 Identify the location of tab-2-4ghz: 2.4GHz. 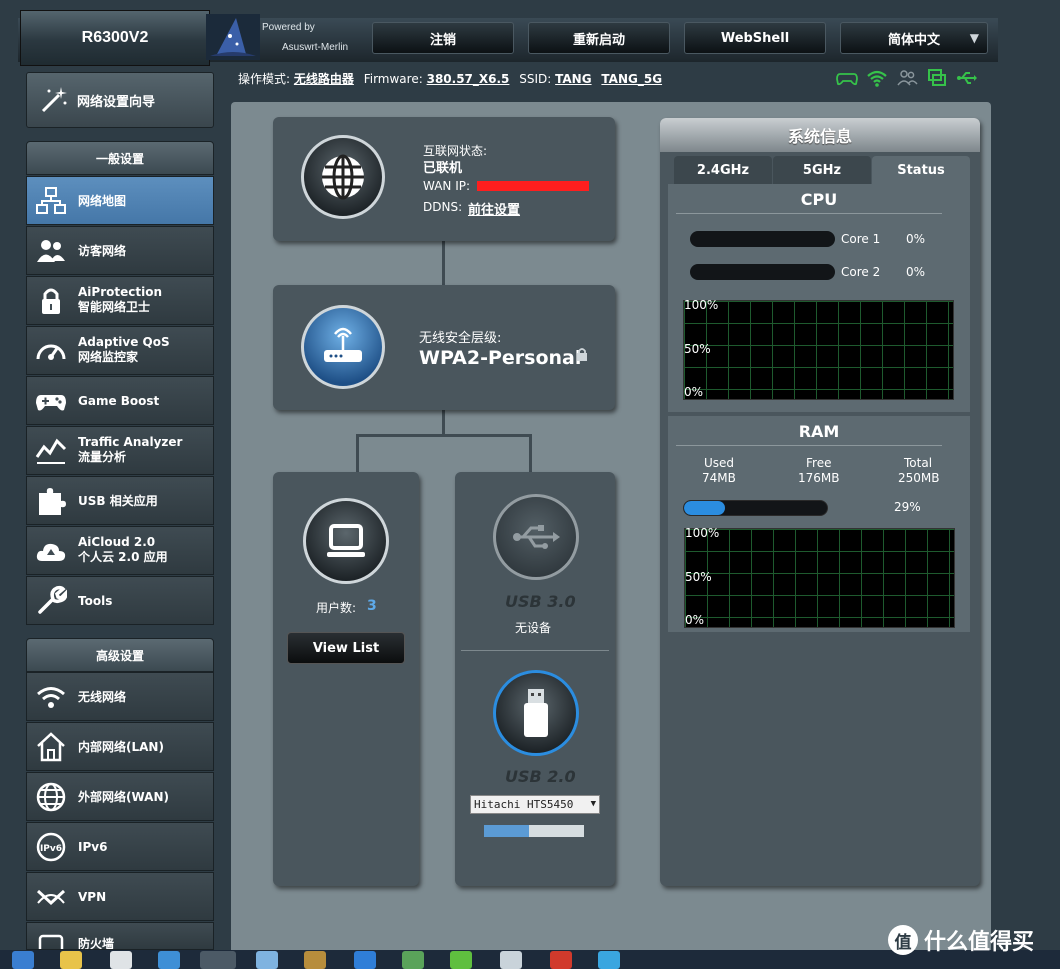
(723, 170).